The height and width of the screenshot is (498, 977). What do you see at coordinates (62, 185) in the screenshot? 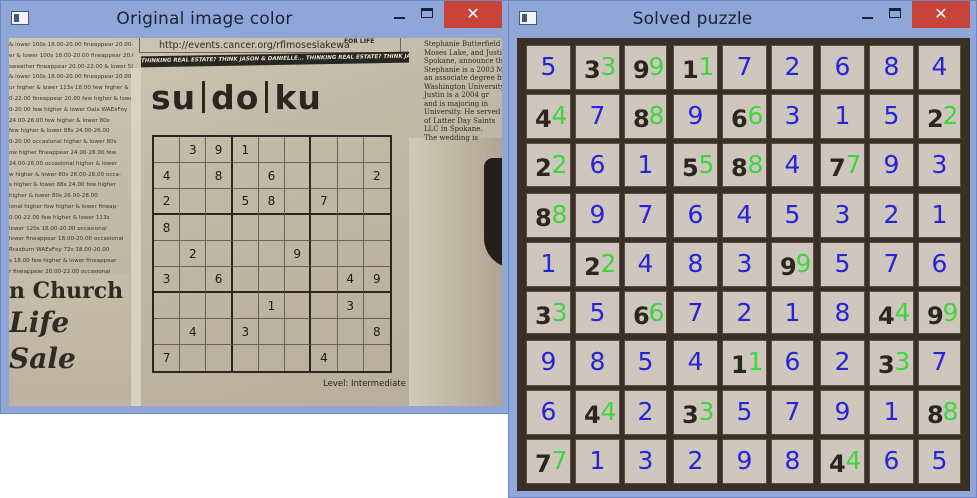
I see `weather-line: s higher & lower 88s 24.00 few higher` at bounding box center [62, 185].